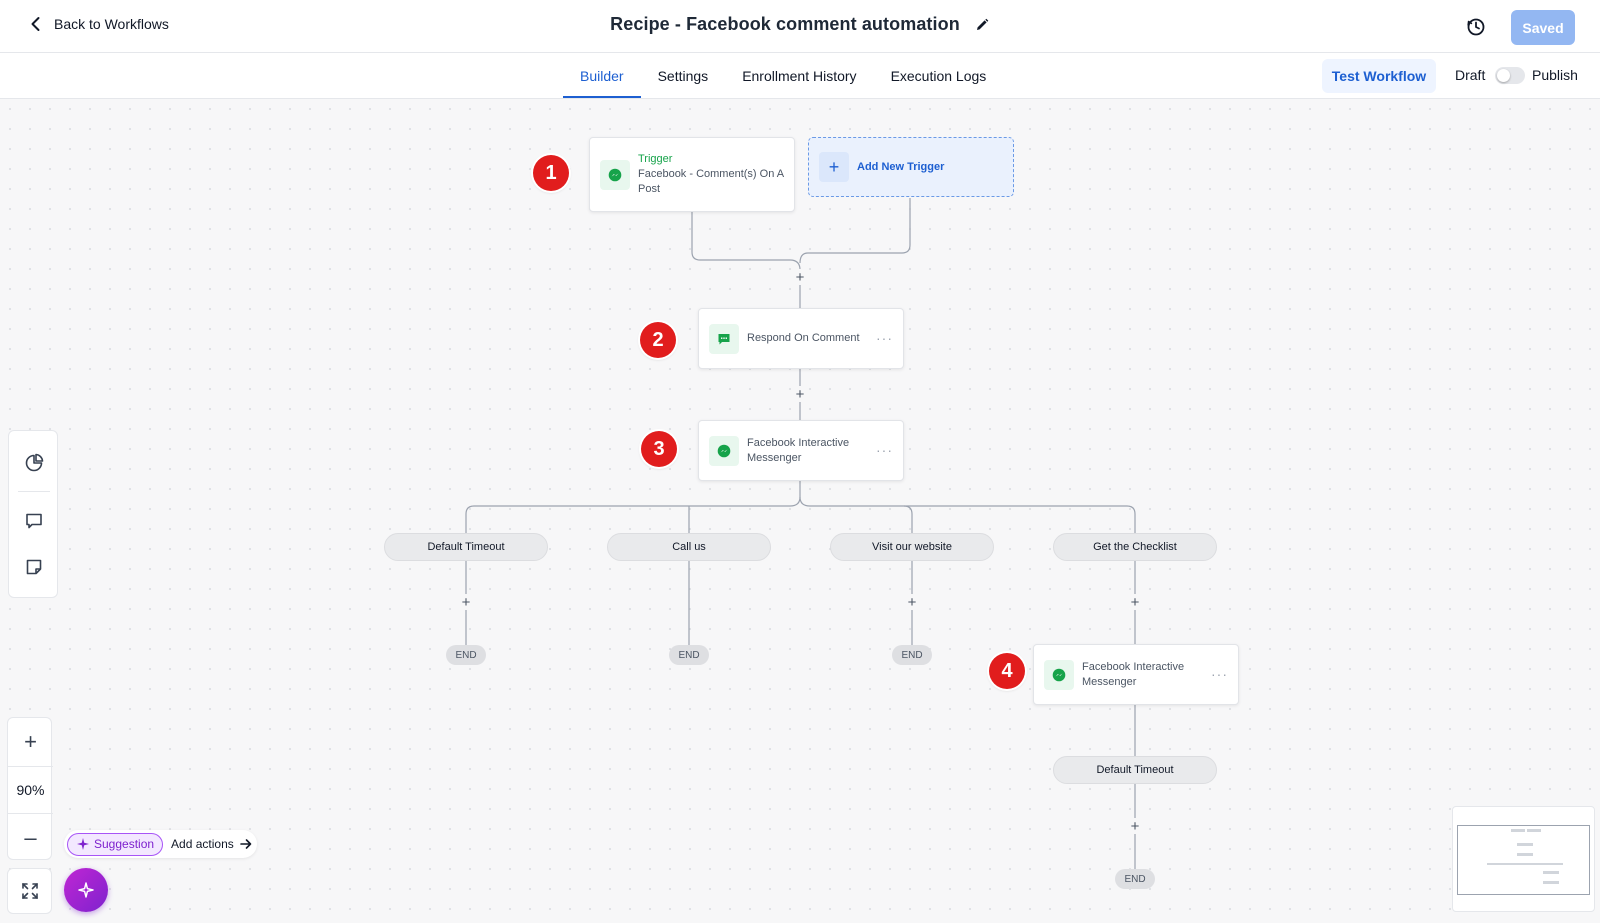 This screenshot has width=1600, height=923. I want to click on messenger2-line-1: Facebook Interactive, so click(1133, 666).